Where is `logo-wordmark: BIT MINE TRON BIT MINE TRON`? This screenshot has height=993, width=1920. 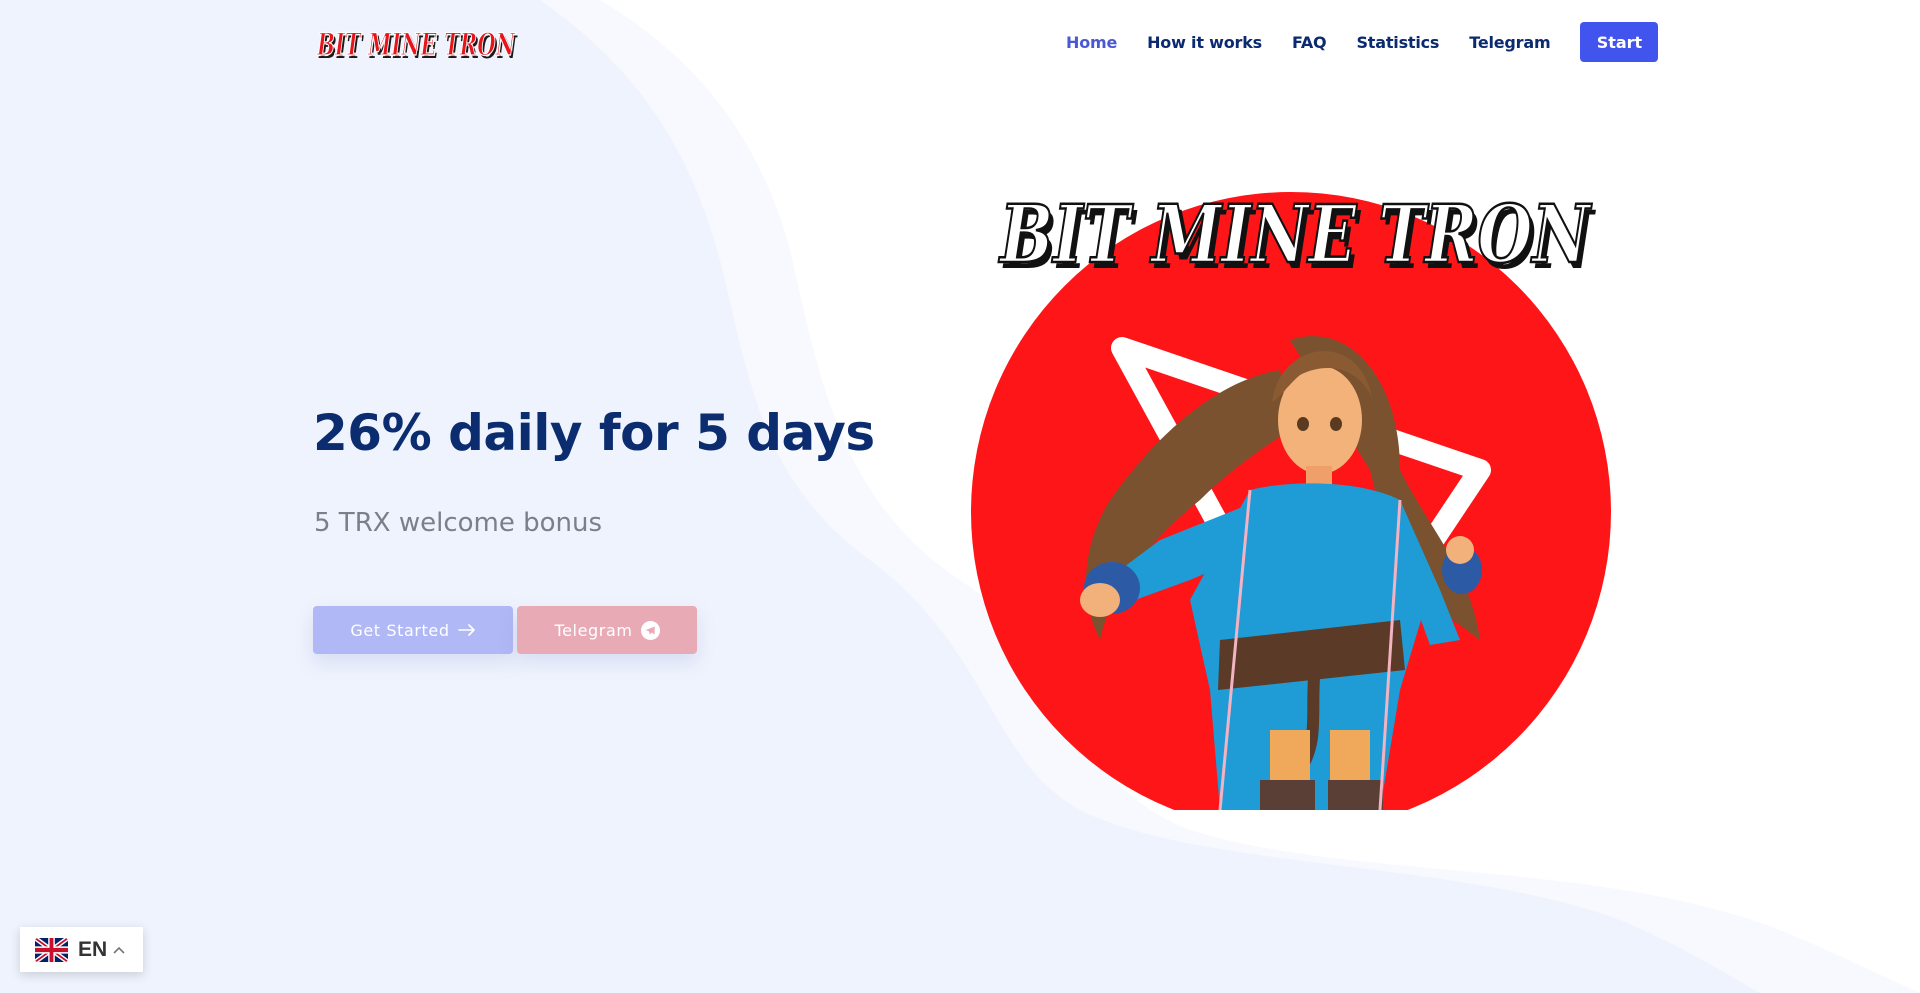 logo-wordmark: BIT MINE TRON BIT MINE TRON is located at coordinates (417, 46).